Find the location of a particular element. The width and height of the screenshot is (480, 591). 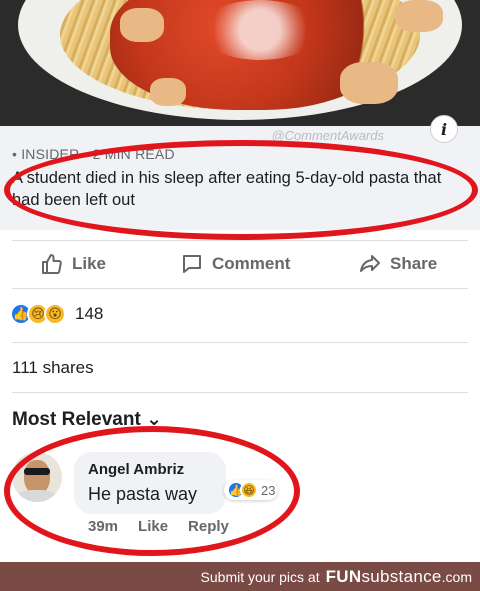

highlight-circle-comment is located at coordinates (152, 491).